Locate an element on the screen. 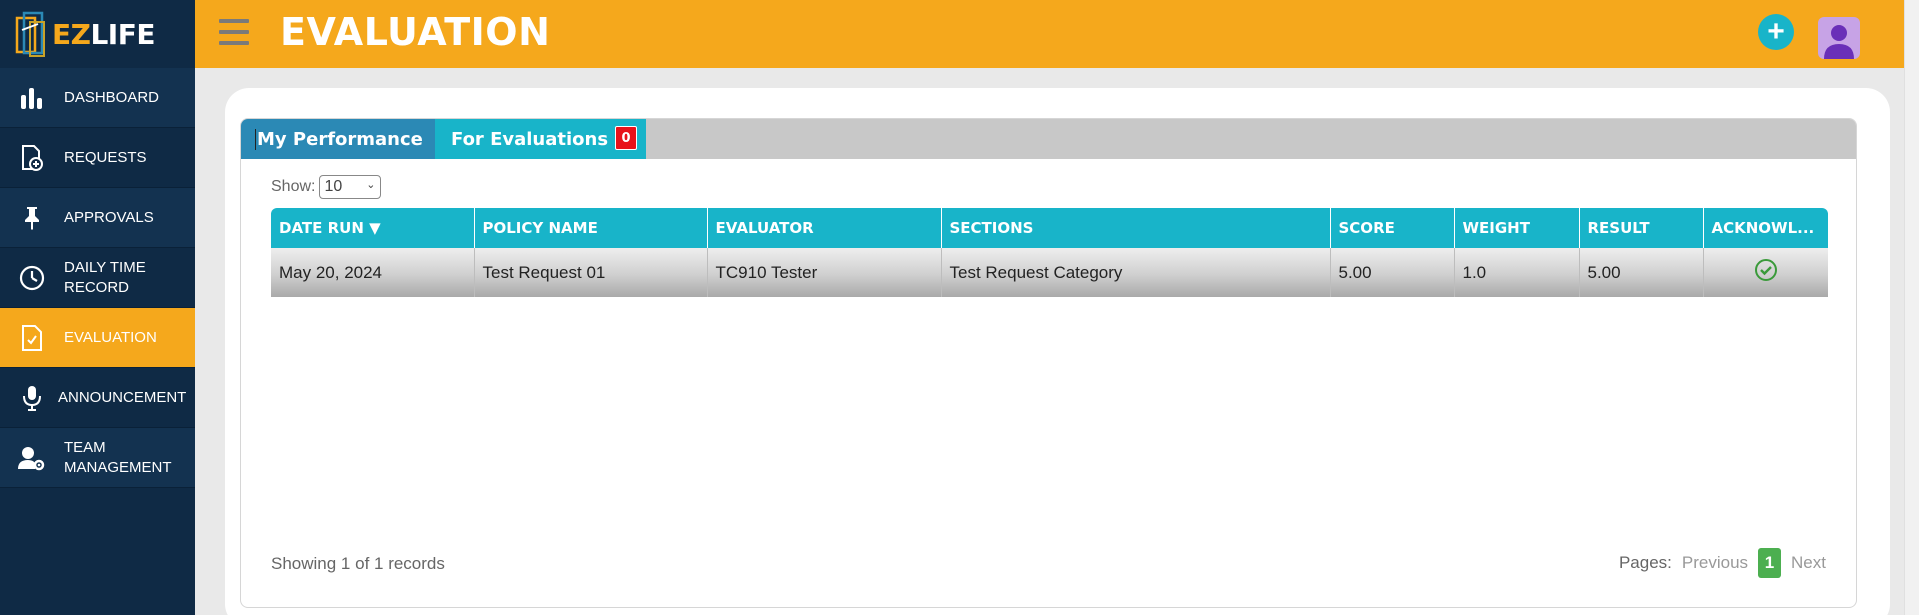 Image resolution: width=1919 pixels, height=615 pixels. sidebar-item-dashboard: DASHBOARD is located at coordinates (97, 98).